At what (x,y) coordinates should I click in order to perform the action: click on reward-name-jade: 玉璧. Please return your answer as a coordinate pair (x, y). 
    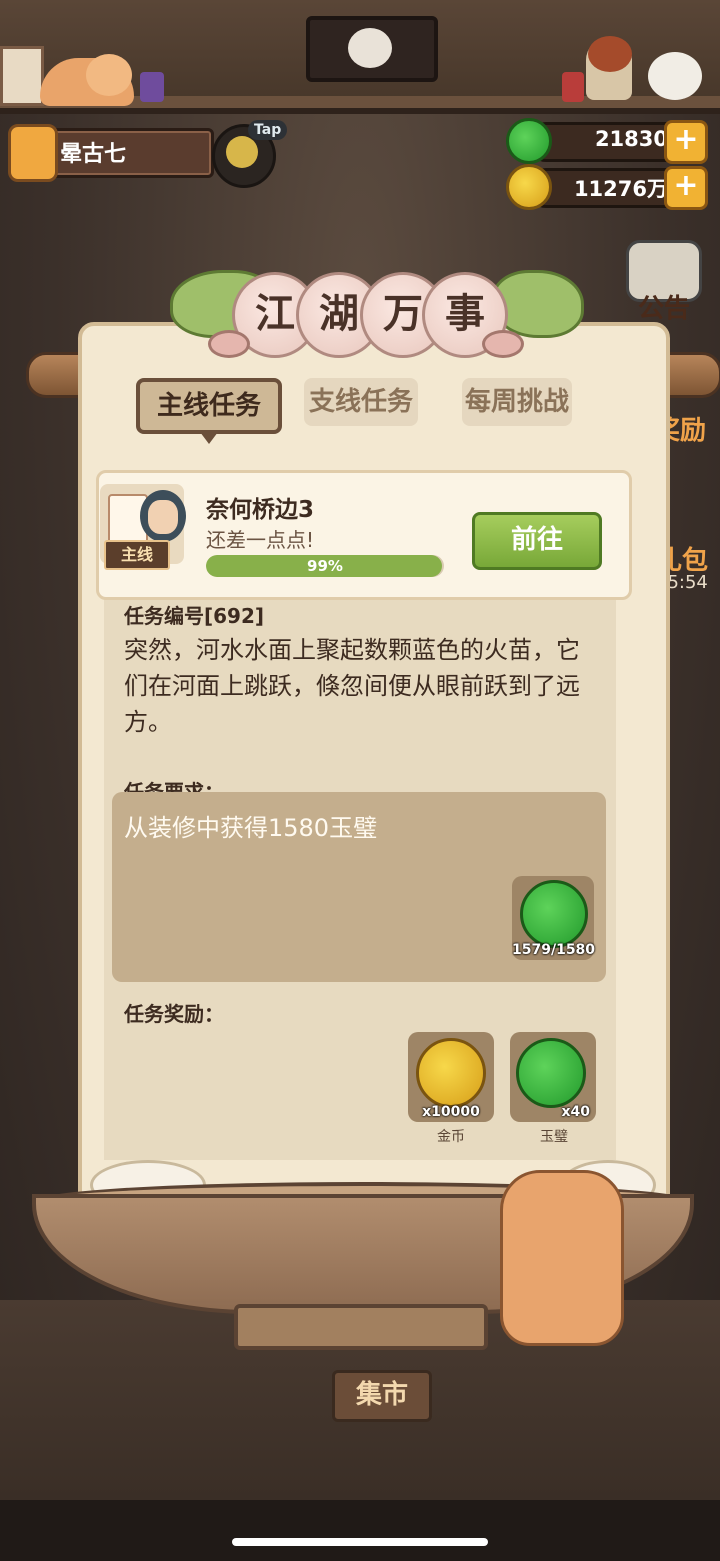
    Looking at the image, I should click on (554, 1137).